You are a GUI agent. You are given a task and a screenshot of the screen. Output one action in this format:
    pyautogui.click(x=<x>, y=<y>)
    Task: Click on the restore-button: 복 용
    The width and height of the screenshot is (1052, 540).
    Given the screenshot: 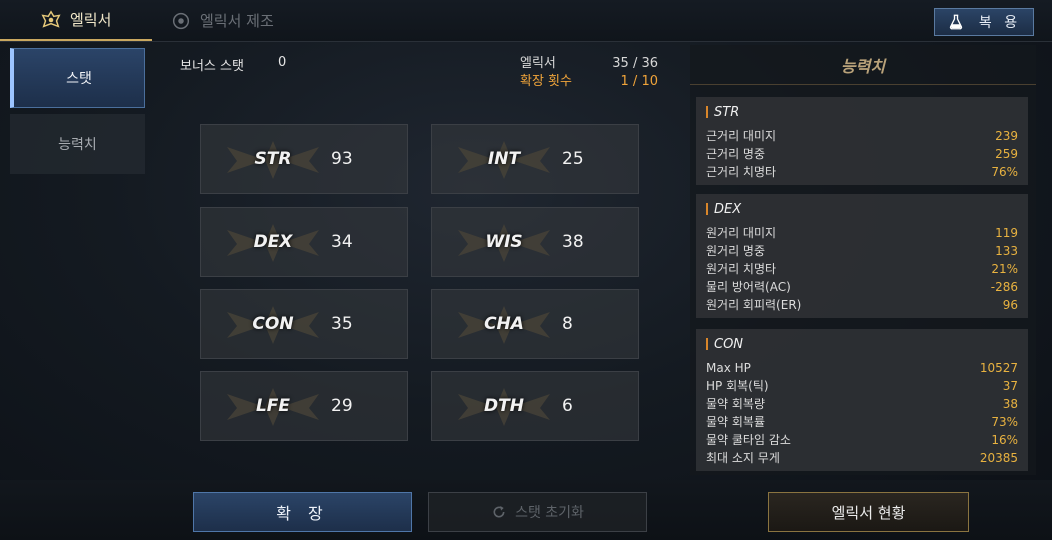 What is the action you would take?
    pyautogui.click(x=984, y=22)
    